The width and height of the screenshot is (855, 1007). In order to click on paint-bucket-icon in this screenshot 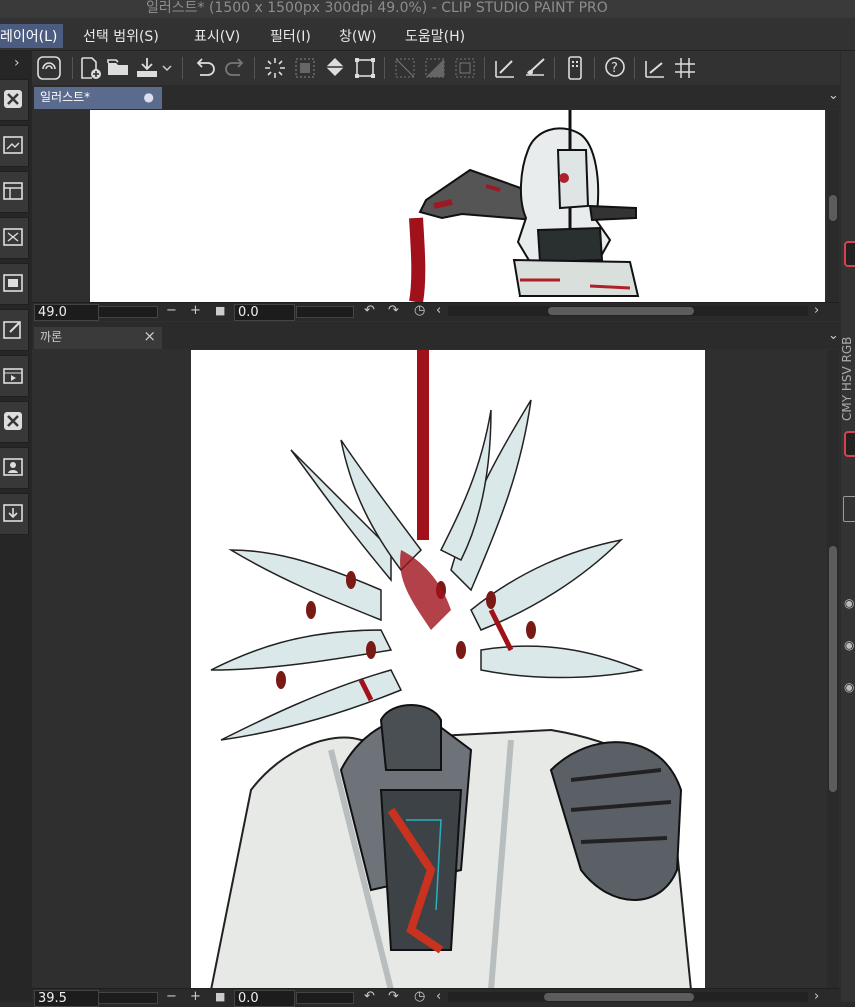, I will do `click(335, 68)`.